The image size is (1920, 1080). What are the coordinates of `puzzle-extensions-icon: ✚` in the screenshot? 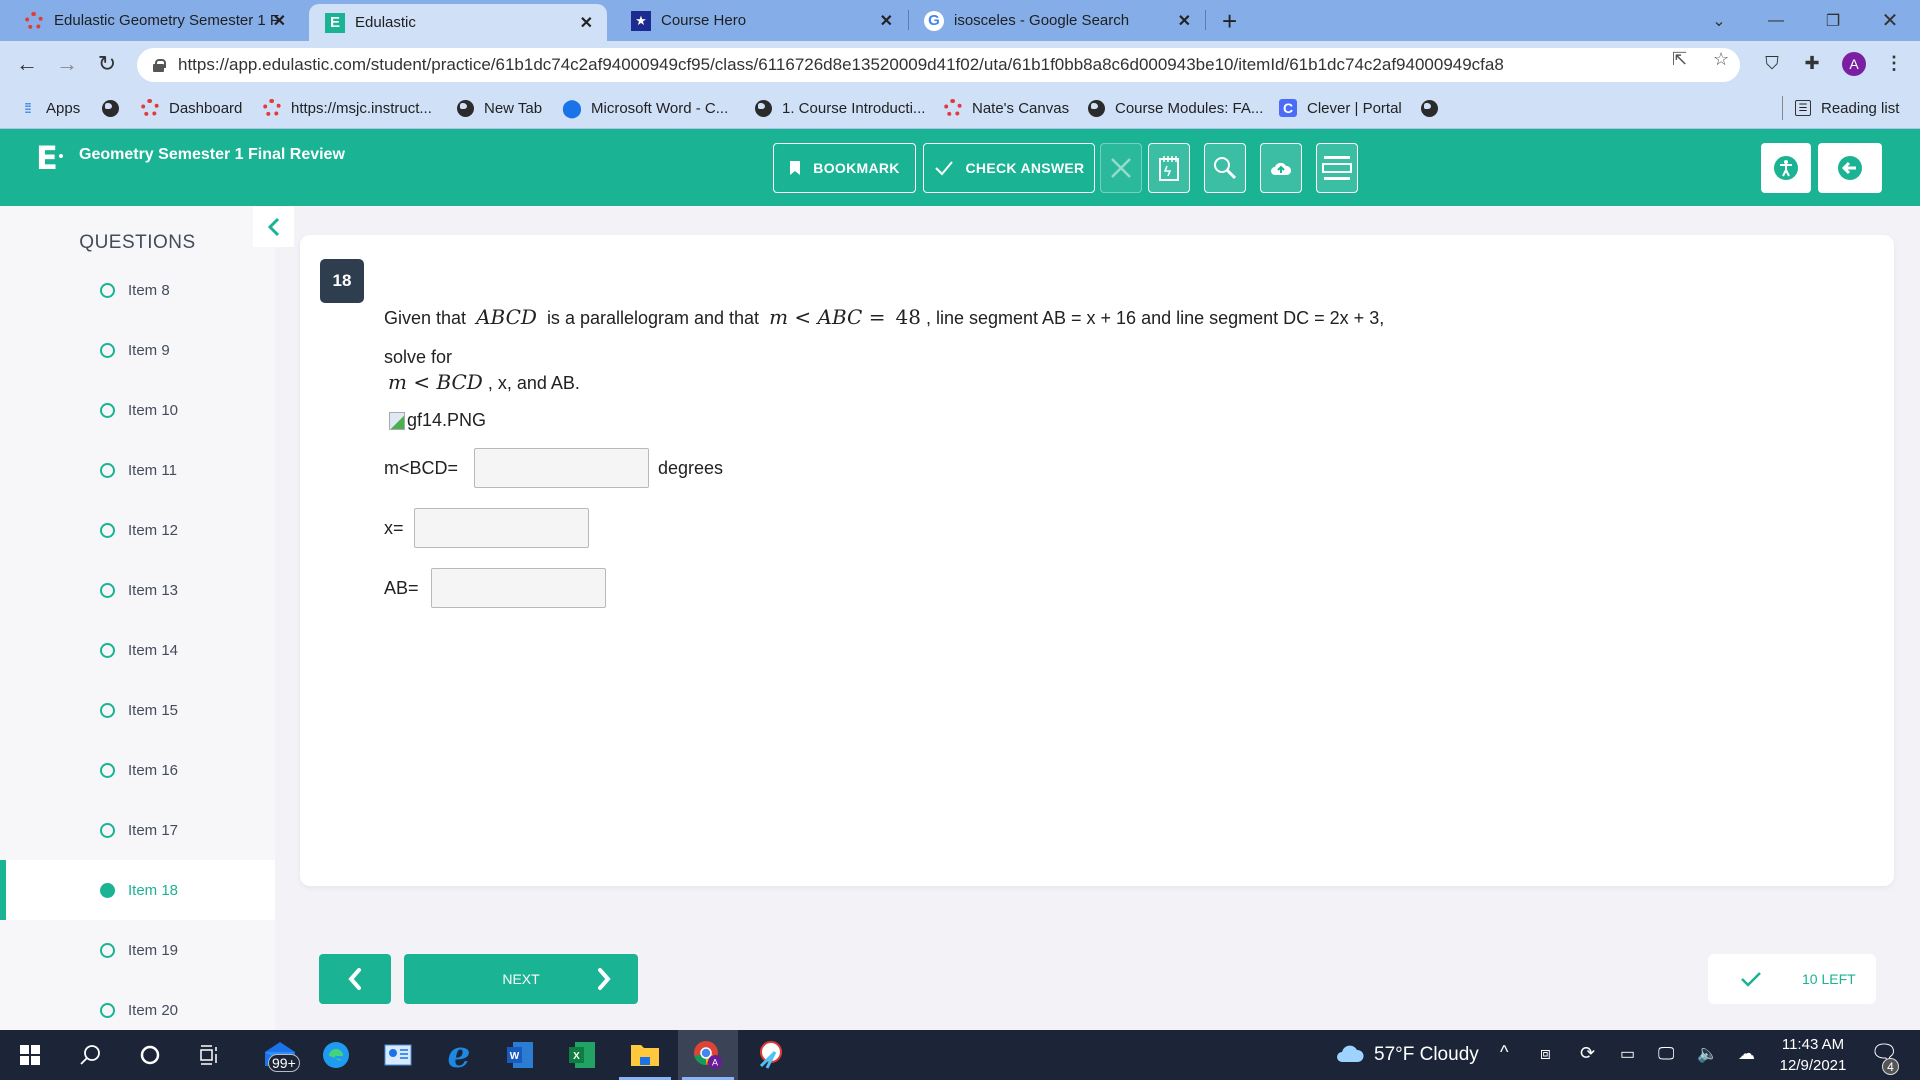 It's located at (1812, 63).